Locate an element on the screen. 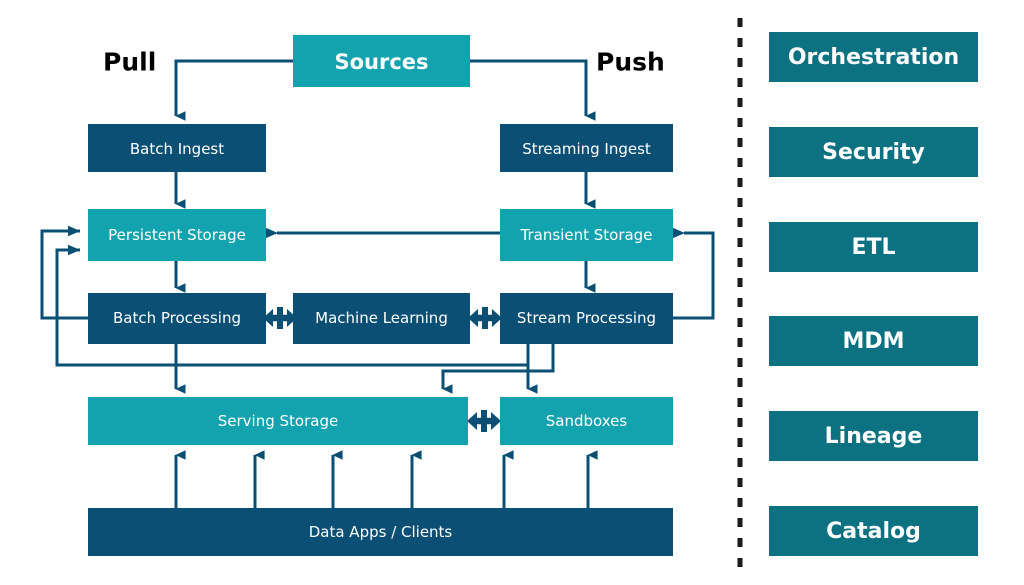 This screenshot has width=1024, height=585. node-batch-processing: Batch Processing is located at coordinates (177, 318).